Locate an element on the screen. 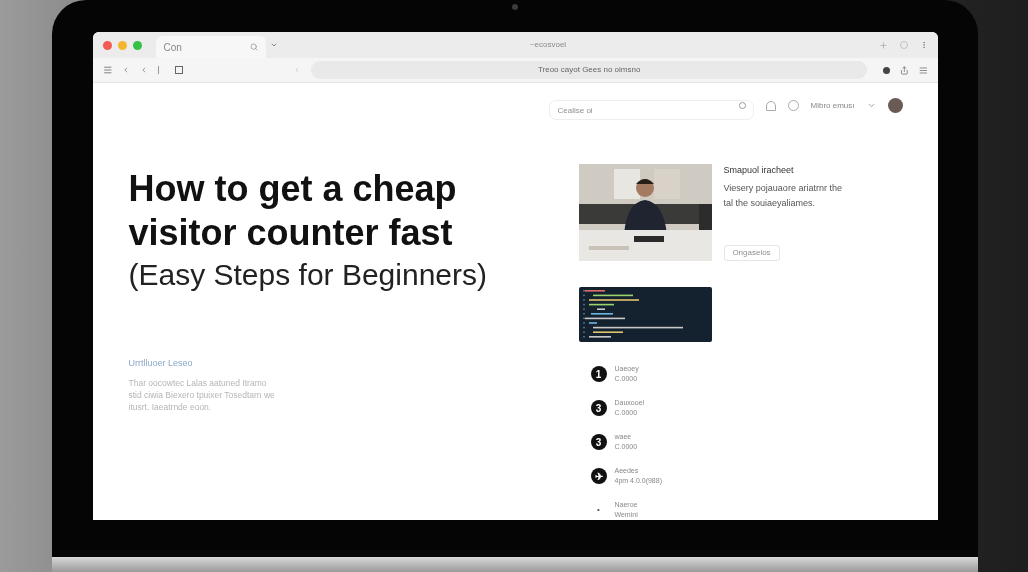 Image resolution: width=1028 pixels, height=572 pixels. step-number: 1 is located at coordinates (598, 374).